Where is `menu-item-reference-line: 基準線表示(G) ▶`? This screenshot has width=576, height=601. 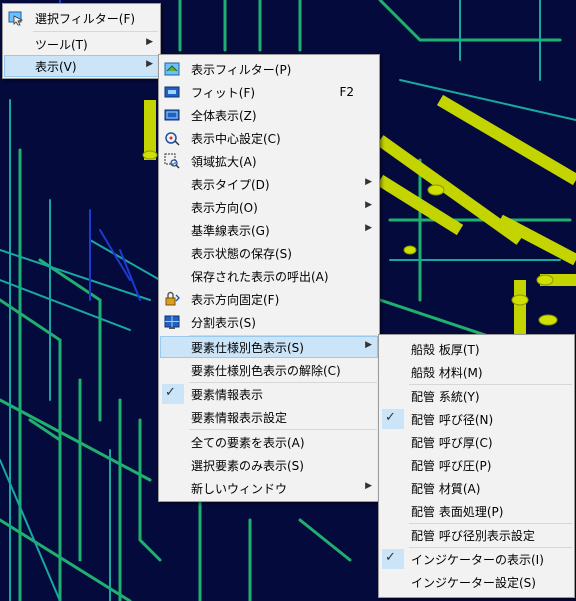
menu-item-reference-line: 基準線表示(G) ▶ is located at coordinates (269, 230).